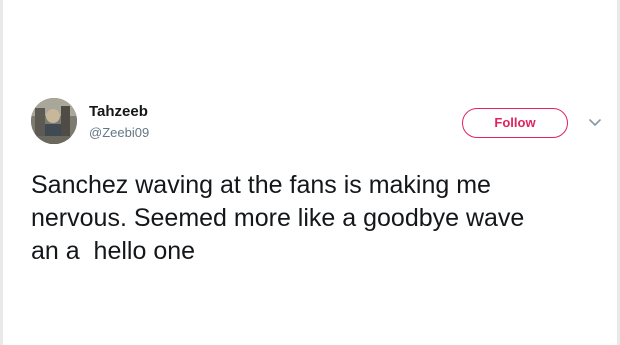 This screenshot has height=345, width=620. Describe the element at coordinates (119, 133) in the screenshot. I see `user-handle: @Zeebi09` at that location.